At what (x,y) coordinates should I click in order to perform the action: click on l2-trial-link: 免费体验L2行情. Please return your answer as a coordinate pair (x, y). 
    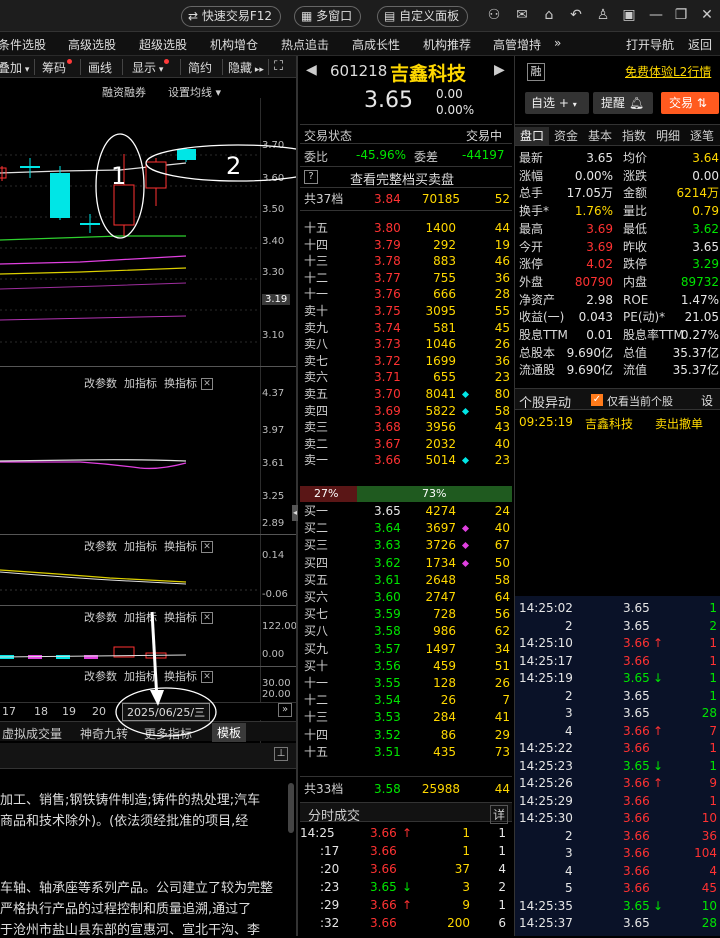
    Looking at the image, I should click on (668, 71).